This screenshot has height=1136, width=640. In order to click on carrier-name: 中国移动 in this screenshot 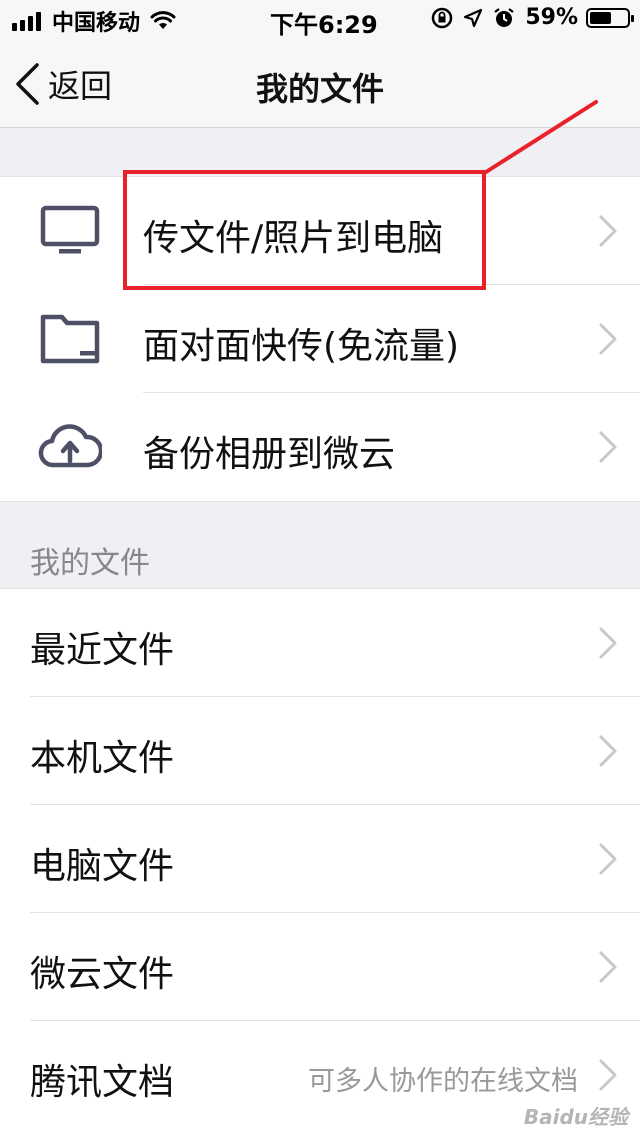, I will do `click(96, 23)`.